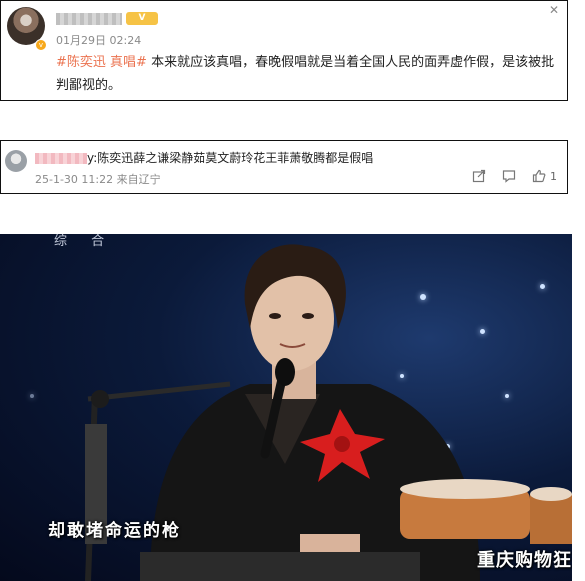 This screenshot has width=585, height=581. I want to click on like-count: 1, so click(553, 176).